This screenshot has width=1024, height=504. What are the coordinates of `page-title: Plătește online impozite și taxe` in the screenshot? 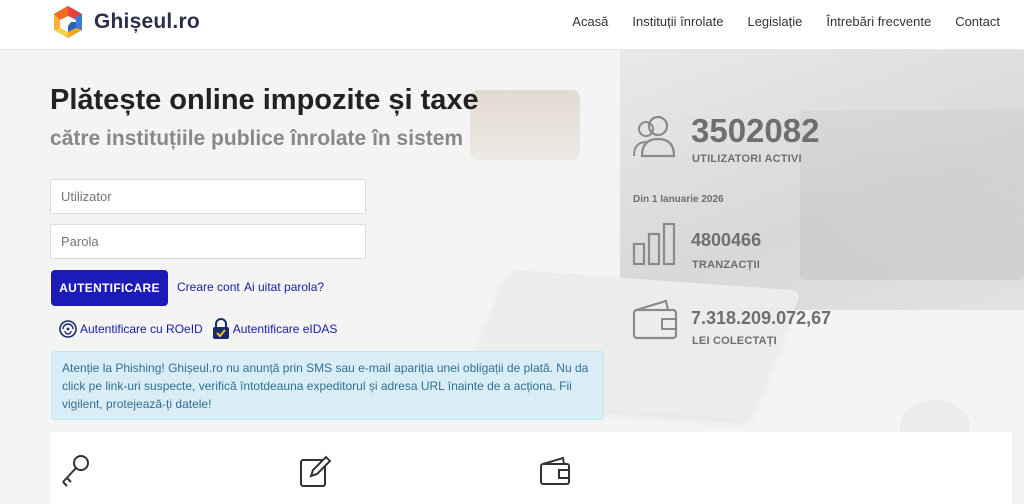 It's located at (264, 100).